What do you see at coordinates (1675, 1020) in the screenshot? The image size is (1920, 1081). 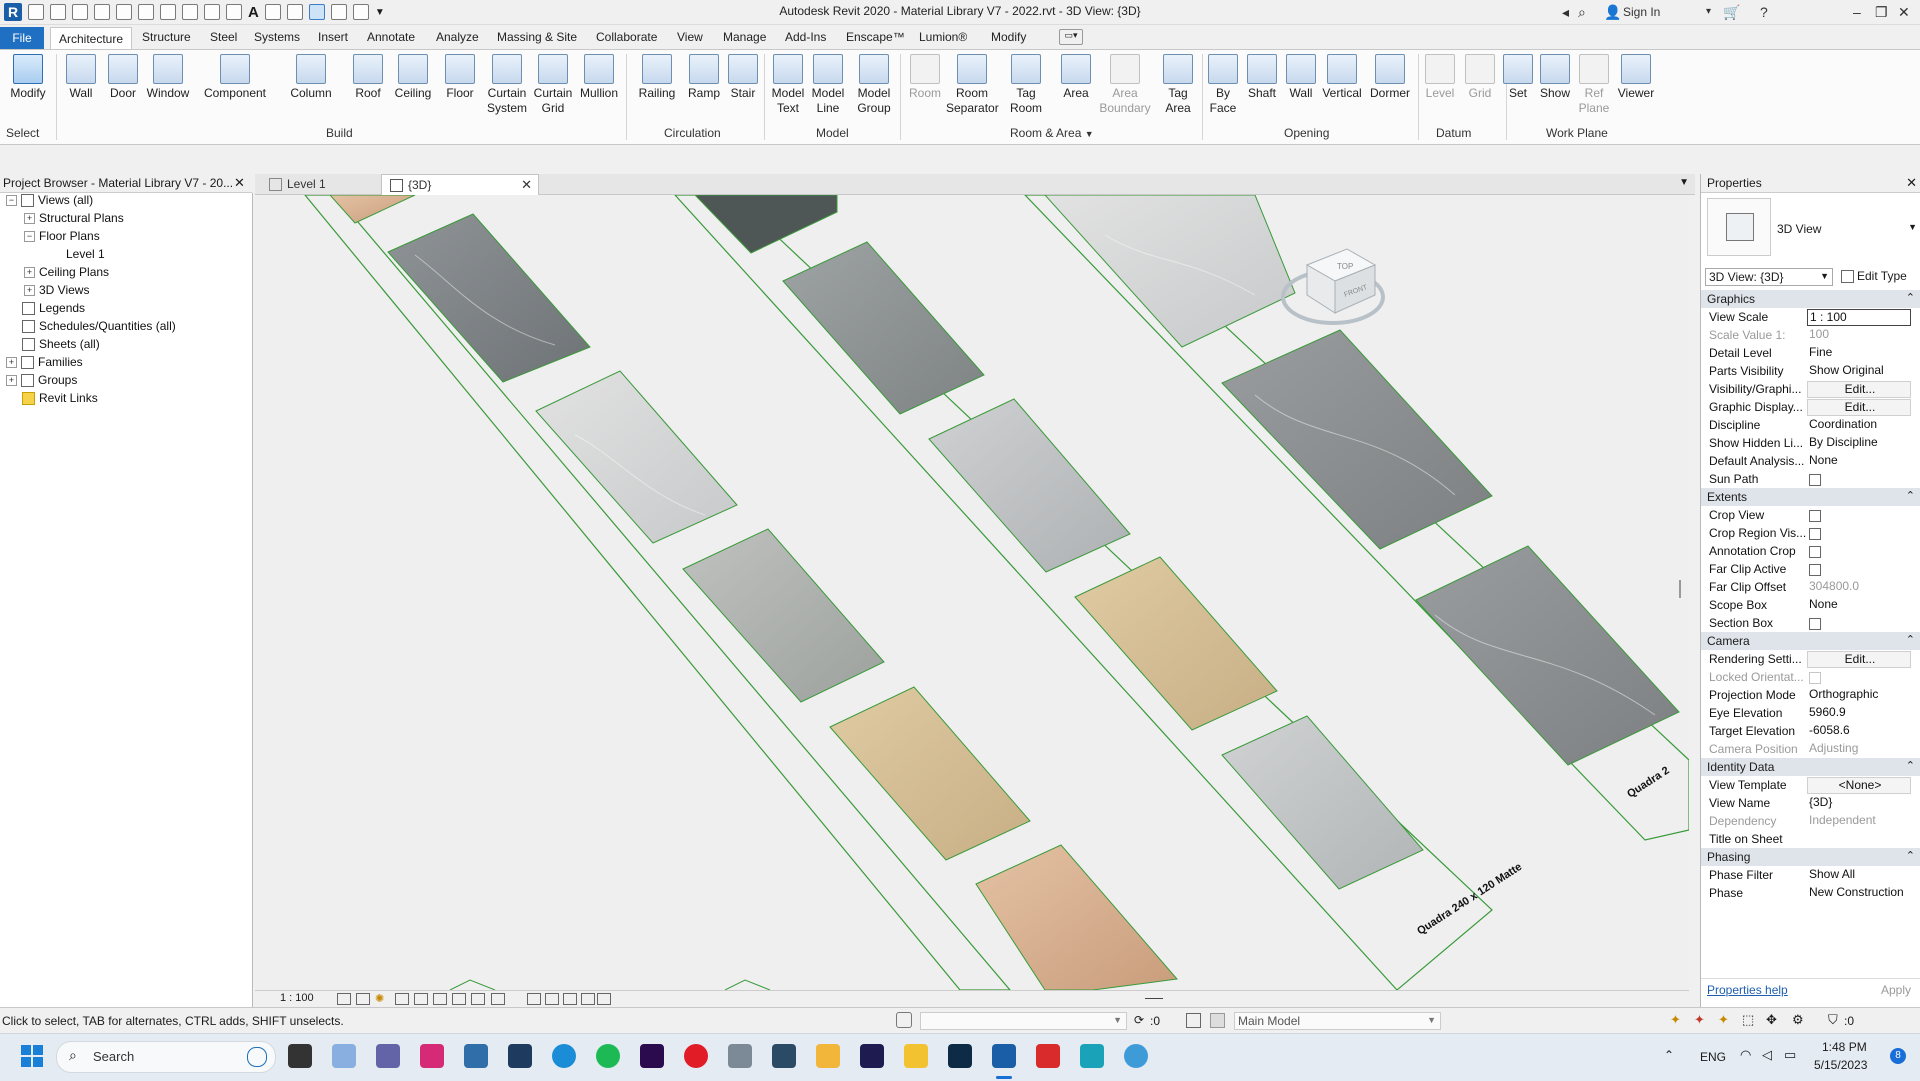 I see `select-links-icon: ✦` at bounding box center [1675, 1020].